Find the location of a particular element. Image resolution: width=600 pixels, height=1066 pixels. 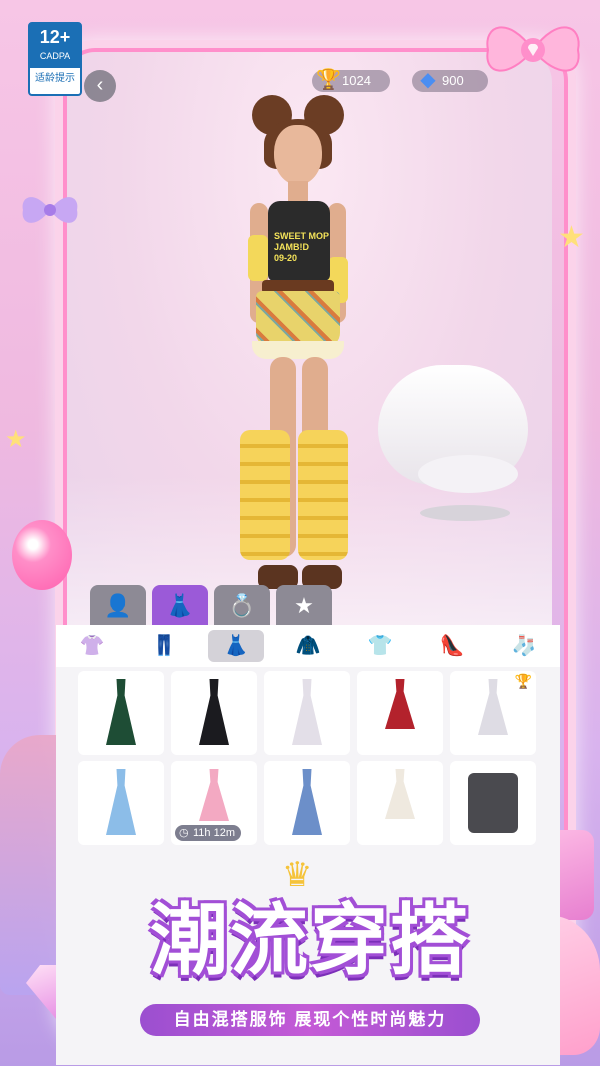

pink-gown-image is located at coordinates (214, 795).